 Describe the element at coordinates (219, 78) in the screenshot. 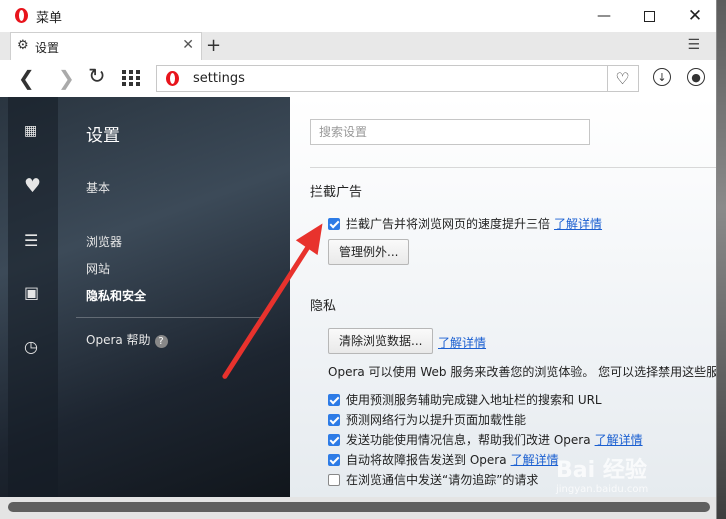

I see `url-text: settings` at that location.